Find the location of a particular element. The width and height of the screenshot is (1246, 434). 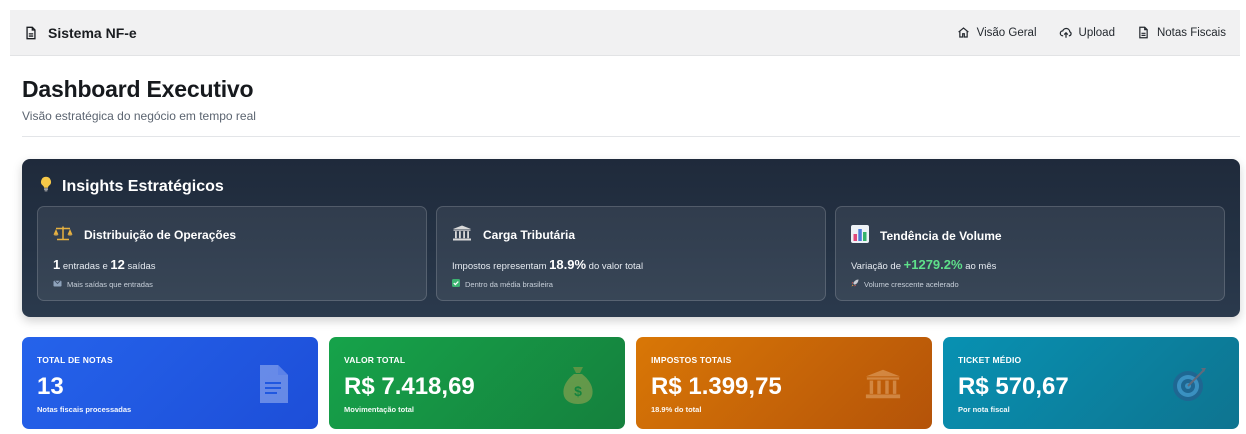

money-bag-icon: $ is located at coordinates (578, 387).